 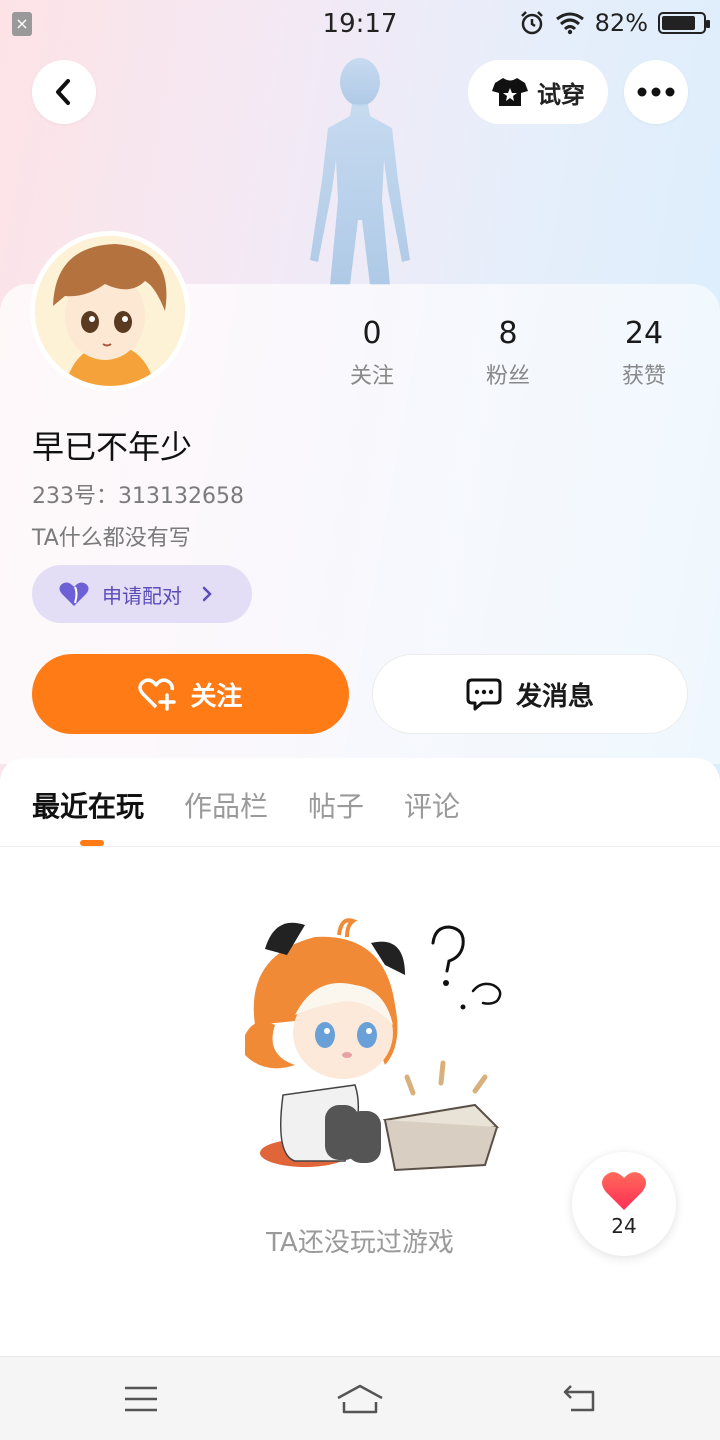 What do you see at coordinates (372, 353) in the screenshot?
I see `stat-following: 0 关注` at bounding box center [372, 353].